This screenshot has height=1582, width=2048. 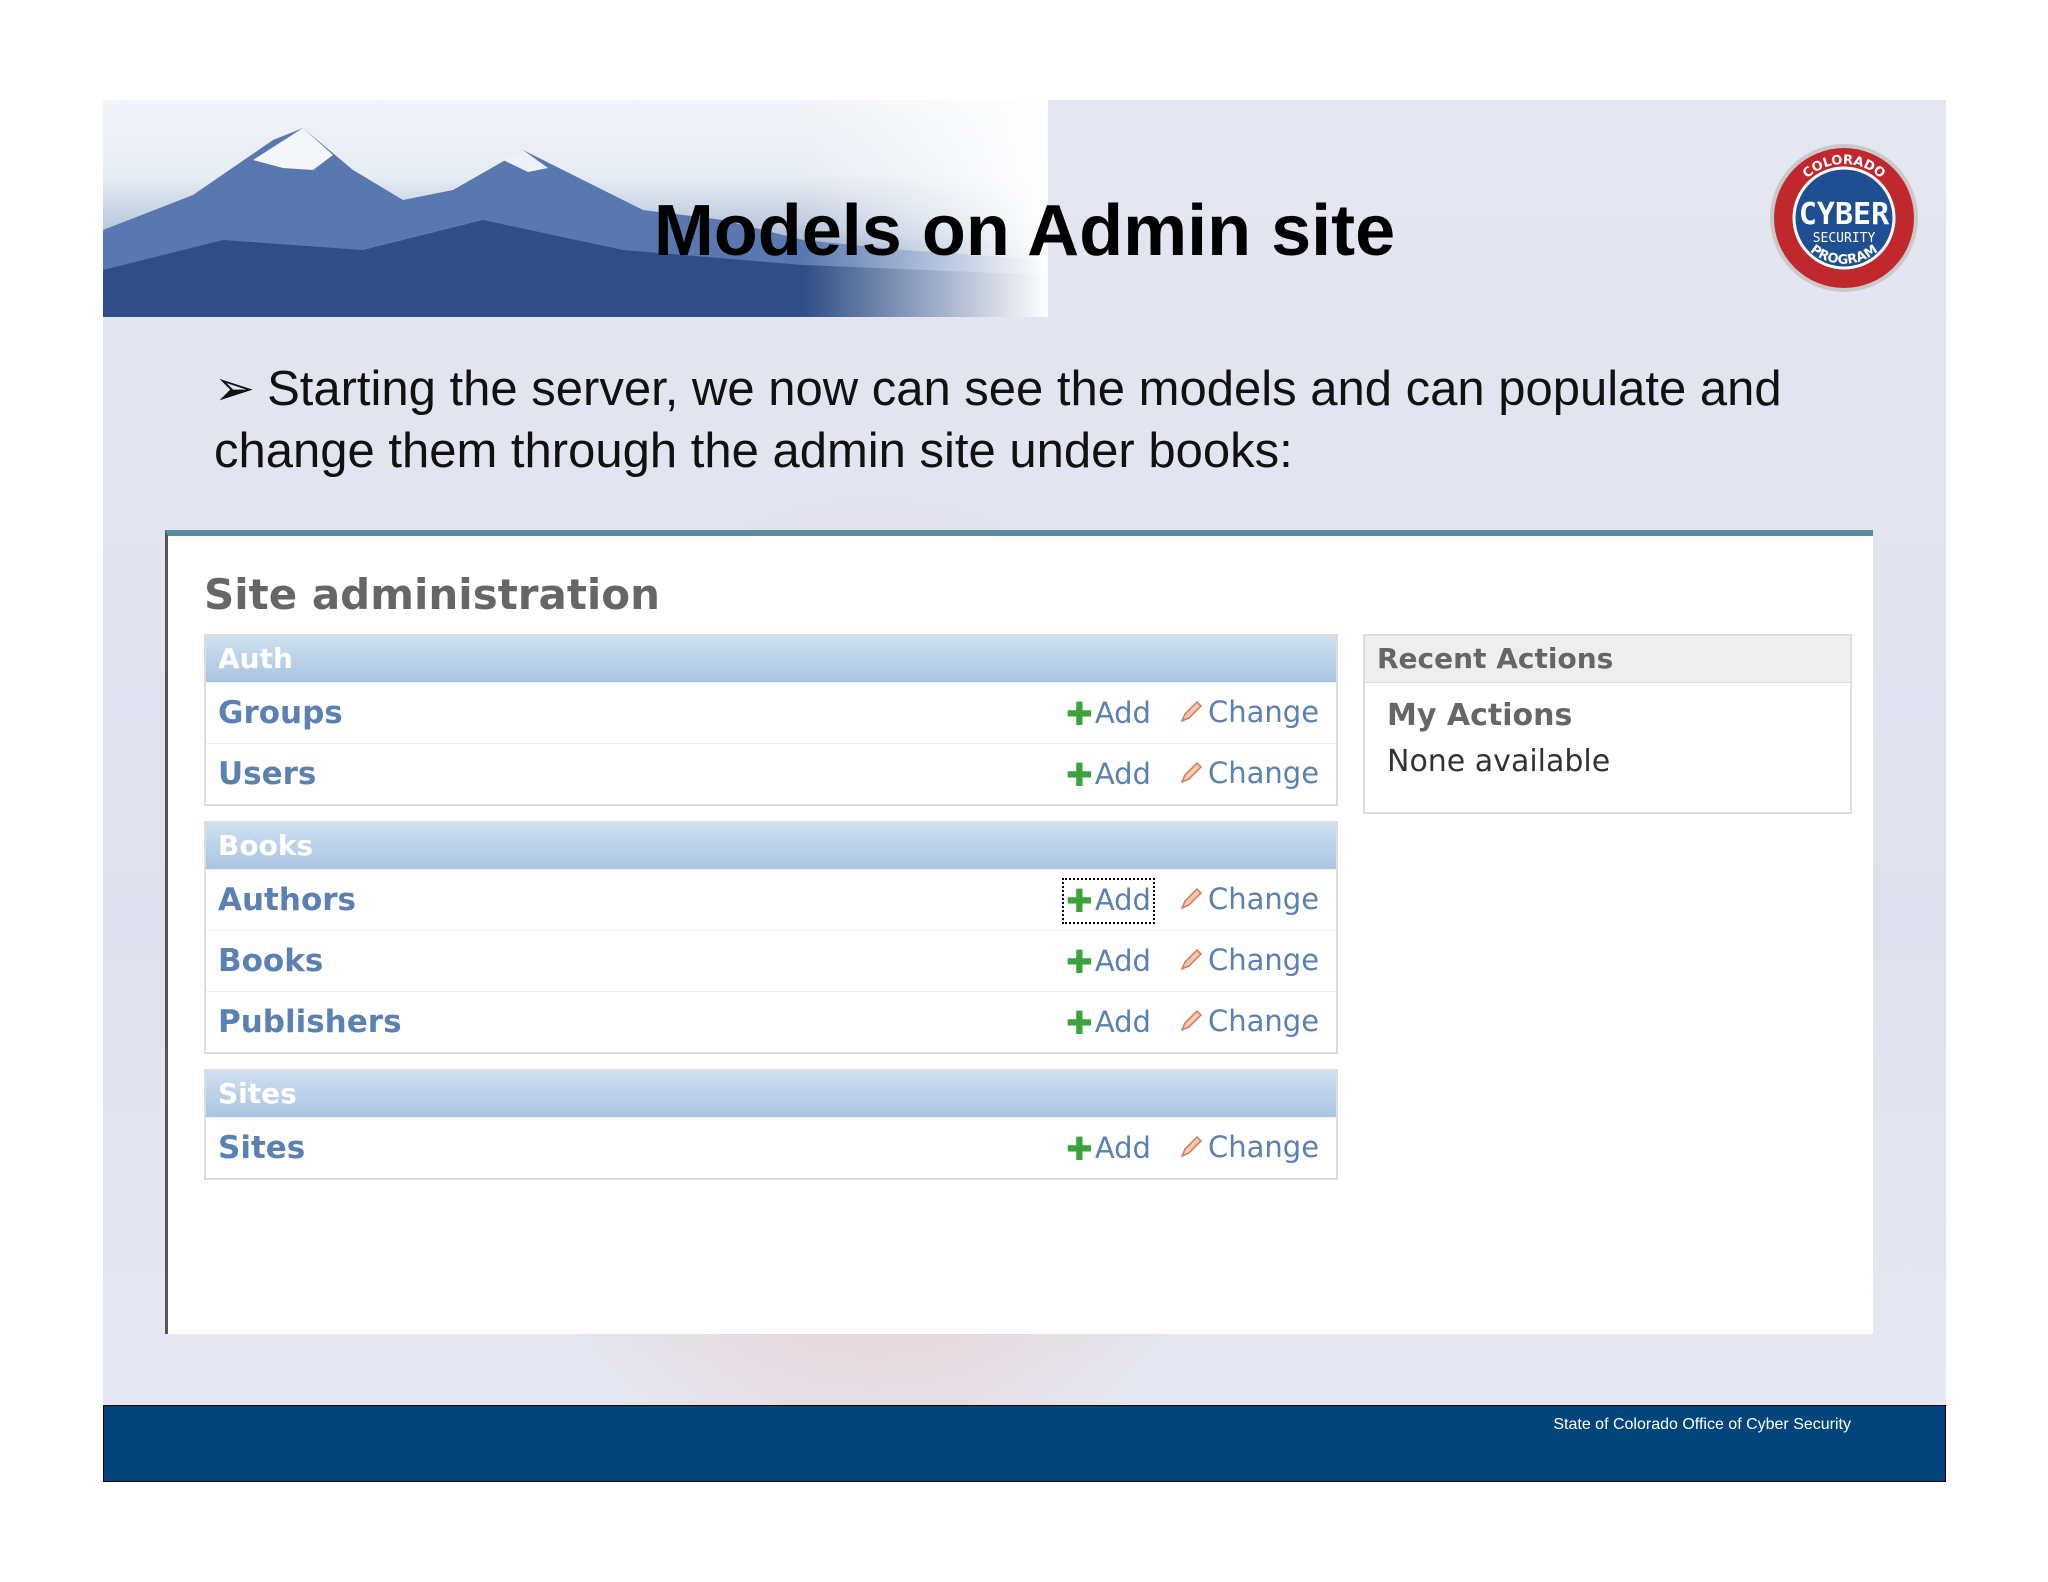 I want to click on module-header: Auth, so click(x=771, y=659).